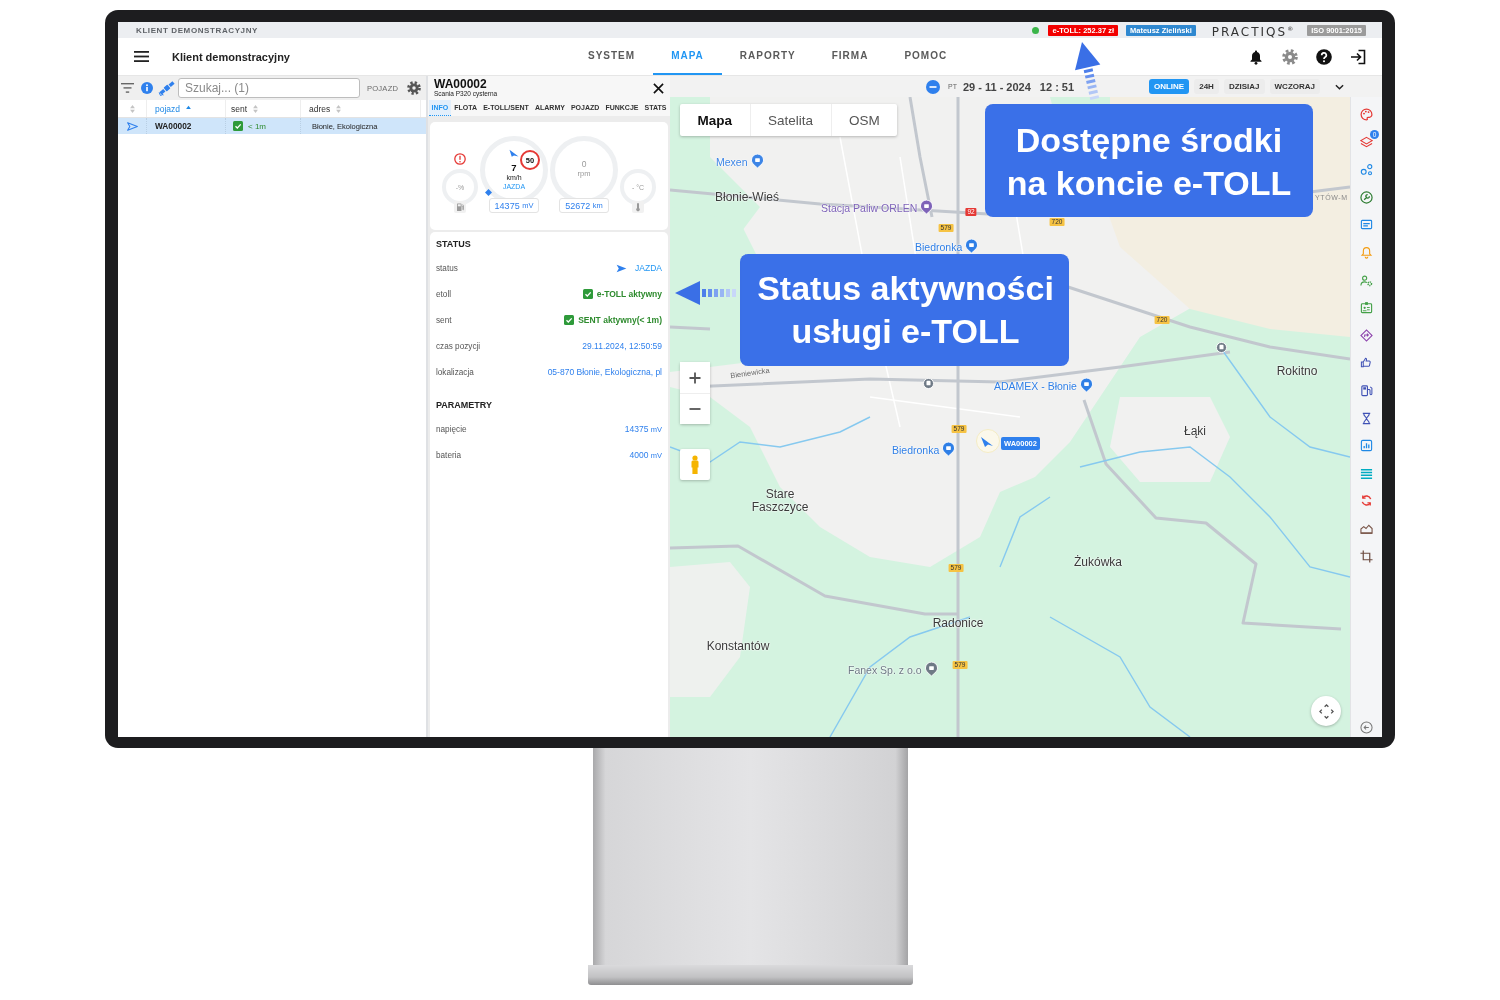 This screenshot has width=1500, height=1000. What do you see at coordinates (449, 455) in the screenshot?
I see `field-label: bateria` at bounding box center [449, 455].